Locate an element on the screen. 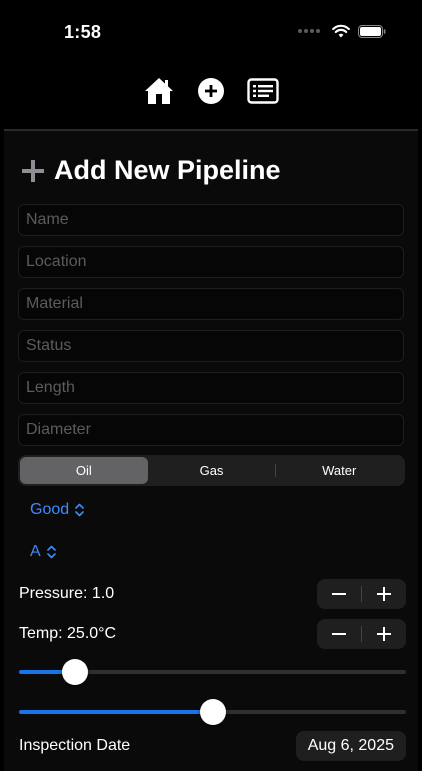 The width and height of the screenshot is (422, 771). status-field is located at coordinates (211, 346).